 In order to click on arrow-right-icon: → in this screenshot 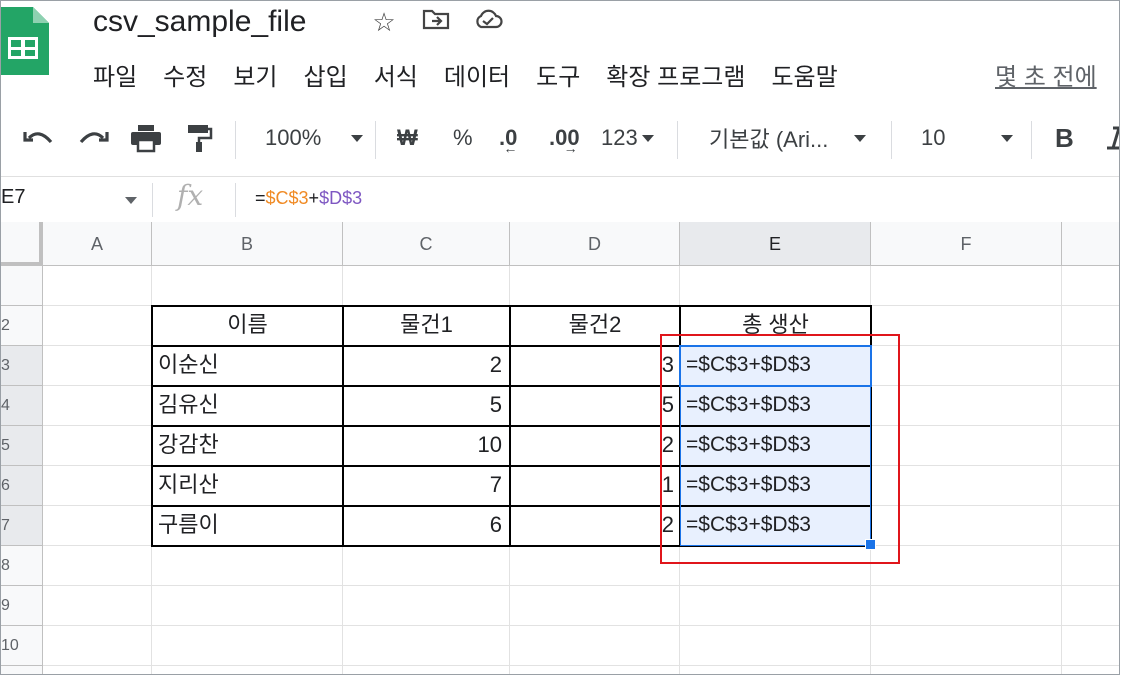, I will do `click(570, 148)`.